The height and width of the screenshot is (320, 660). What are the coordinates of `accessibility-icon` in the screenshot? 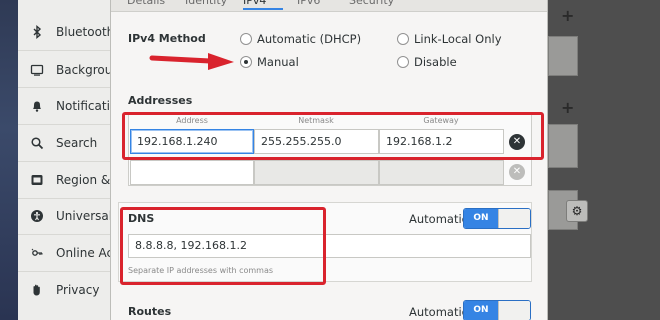 It's located at (37, 216).